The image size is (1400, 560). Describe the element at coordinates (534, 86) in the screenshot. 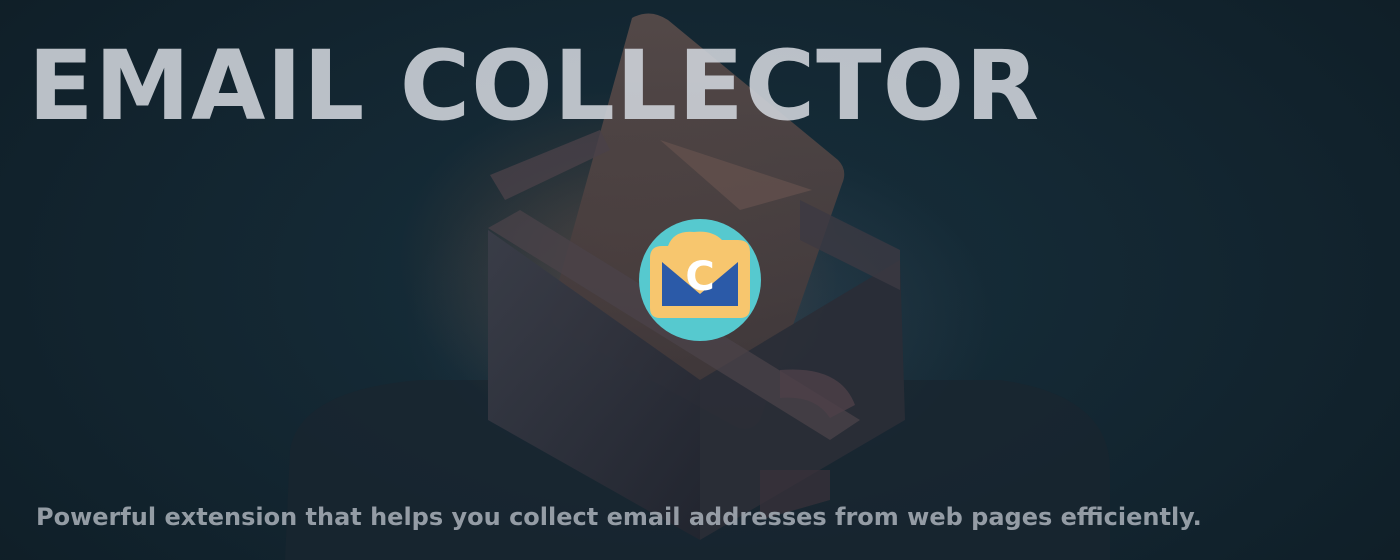

I see `page-title: EMAIL COLLECTOR` at that location.